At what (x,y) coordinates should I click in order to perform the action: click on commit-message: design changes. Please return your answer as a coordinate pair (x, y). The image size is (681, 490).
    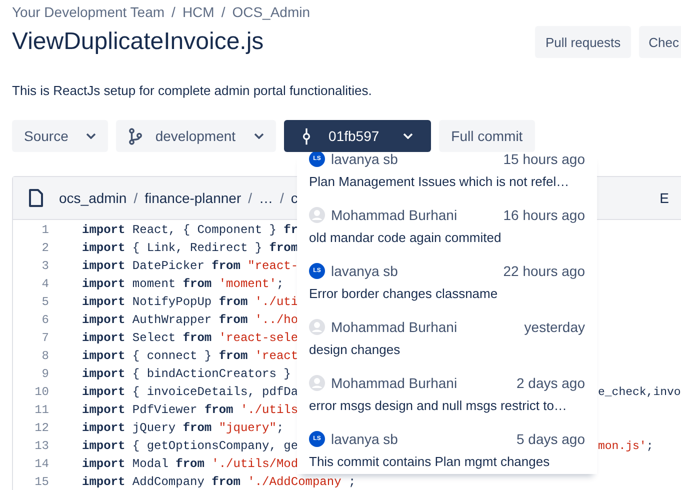
    Looking at the image, I should click on (447, 349).